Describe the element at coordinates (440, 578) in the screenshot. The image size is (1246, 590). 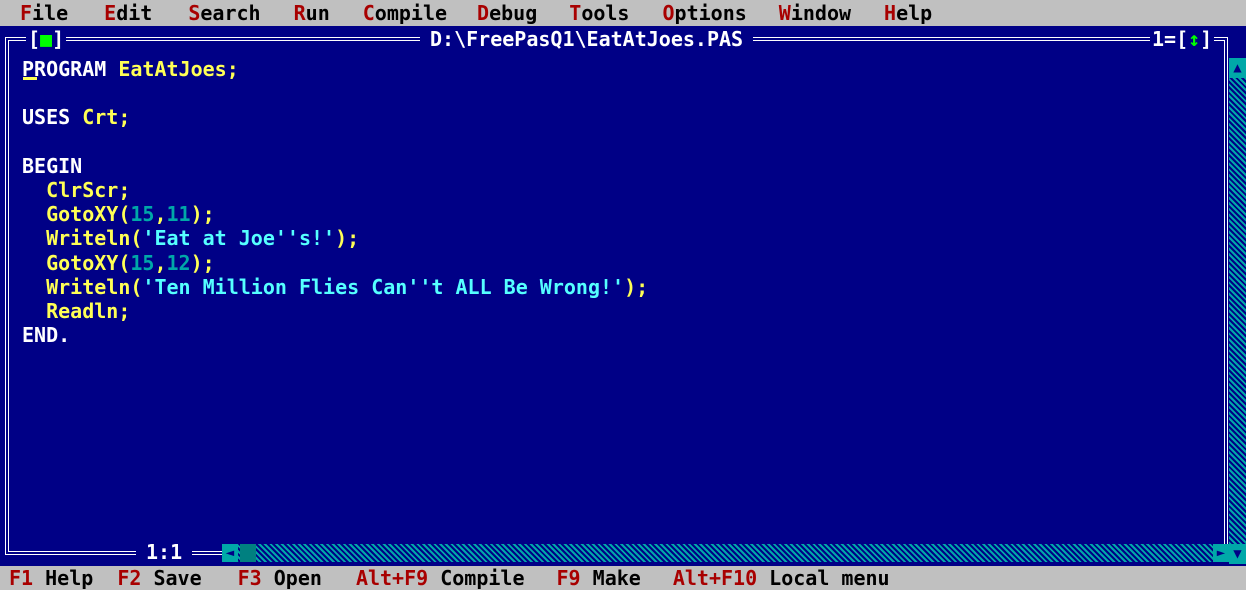
I see `key-compile: Alt+F9 Compile` at that location.